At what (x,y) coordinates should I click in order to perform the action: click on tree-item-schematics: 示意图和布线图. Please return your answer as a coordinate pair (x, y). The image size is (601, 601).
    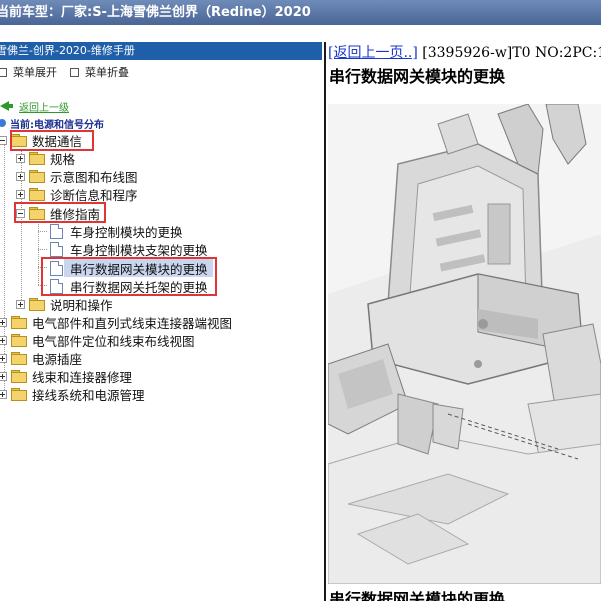
    Looking at the image, I should click on (77, 176).